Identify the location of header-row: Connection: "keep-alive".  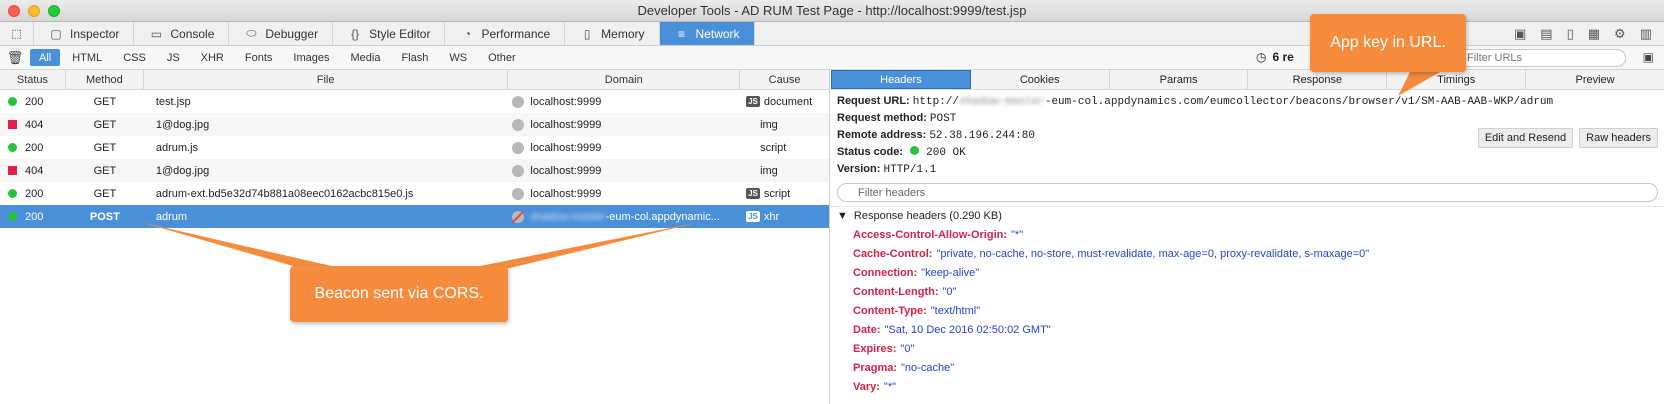
(916, 272).